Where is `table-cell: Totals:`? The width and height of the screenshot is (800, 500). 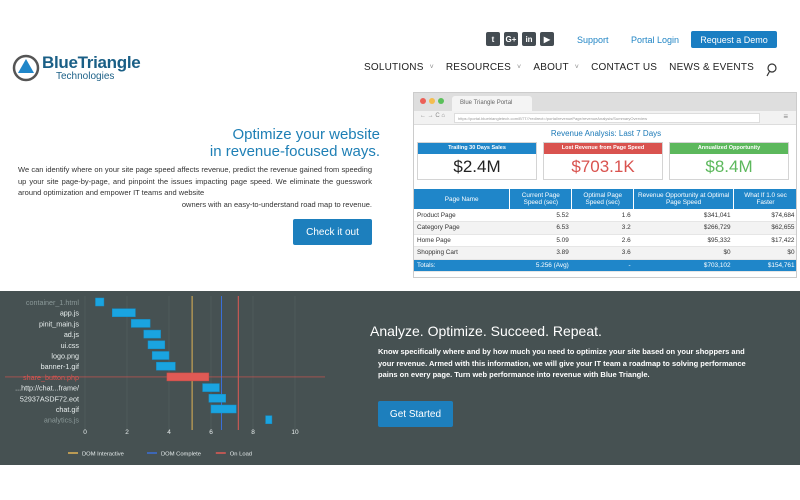
table-cell: Totals: is located at coordinates (462, 265).